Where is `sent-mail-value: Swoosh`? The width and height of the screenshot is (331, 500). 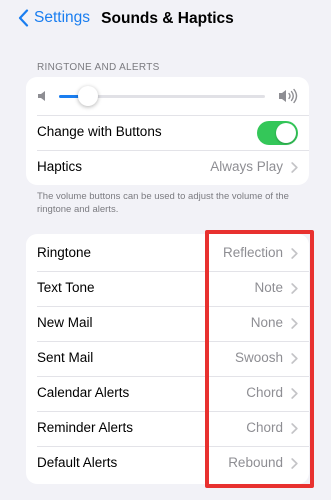 sent-mail-value: Swoosh is located at coordinates (258, 357).